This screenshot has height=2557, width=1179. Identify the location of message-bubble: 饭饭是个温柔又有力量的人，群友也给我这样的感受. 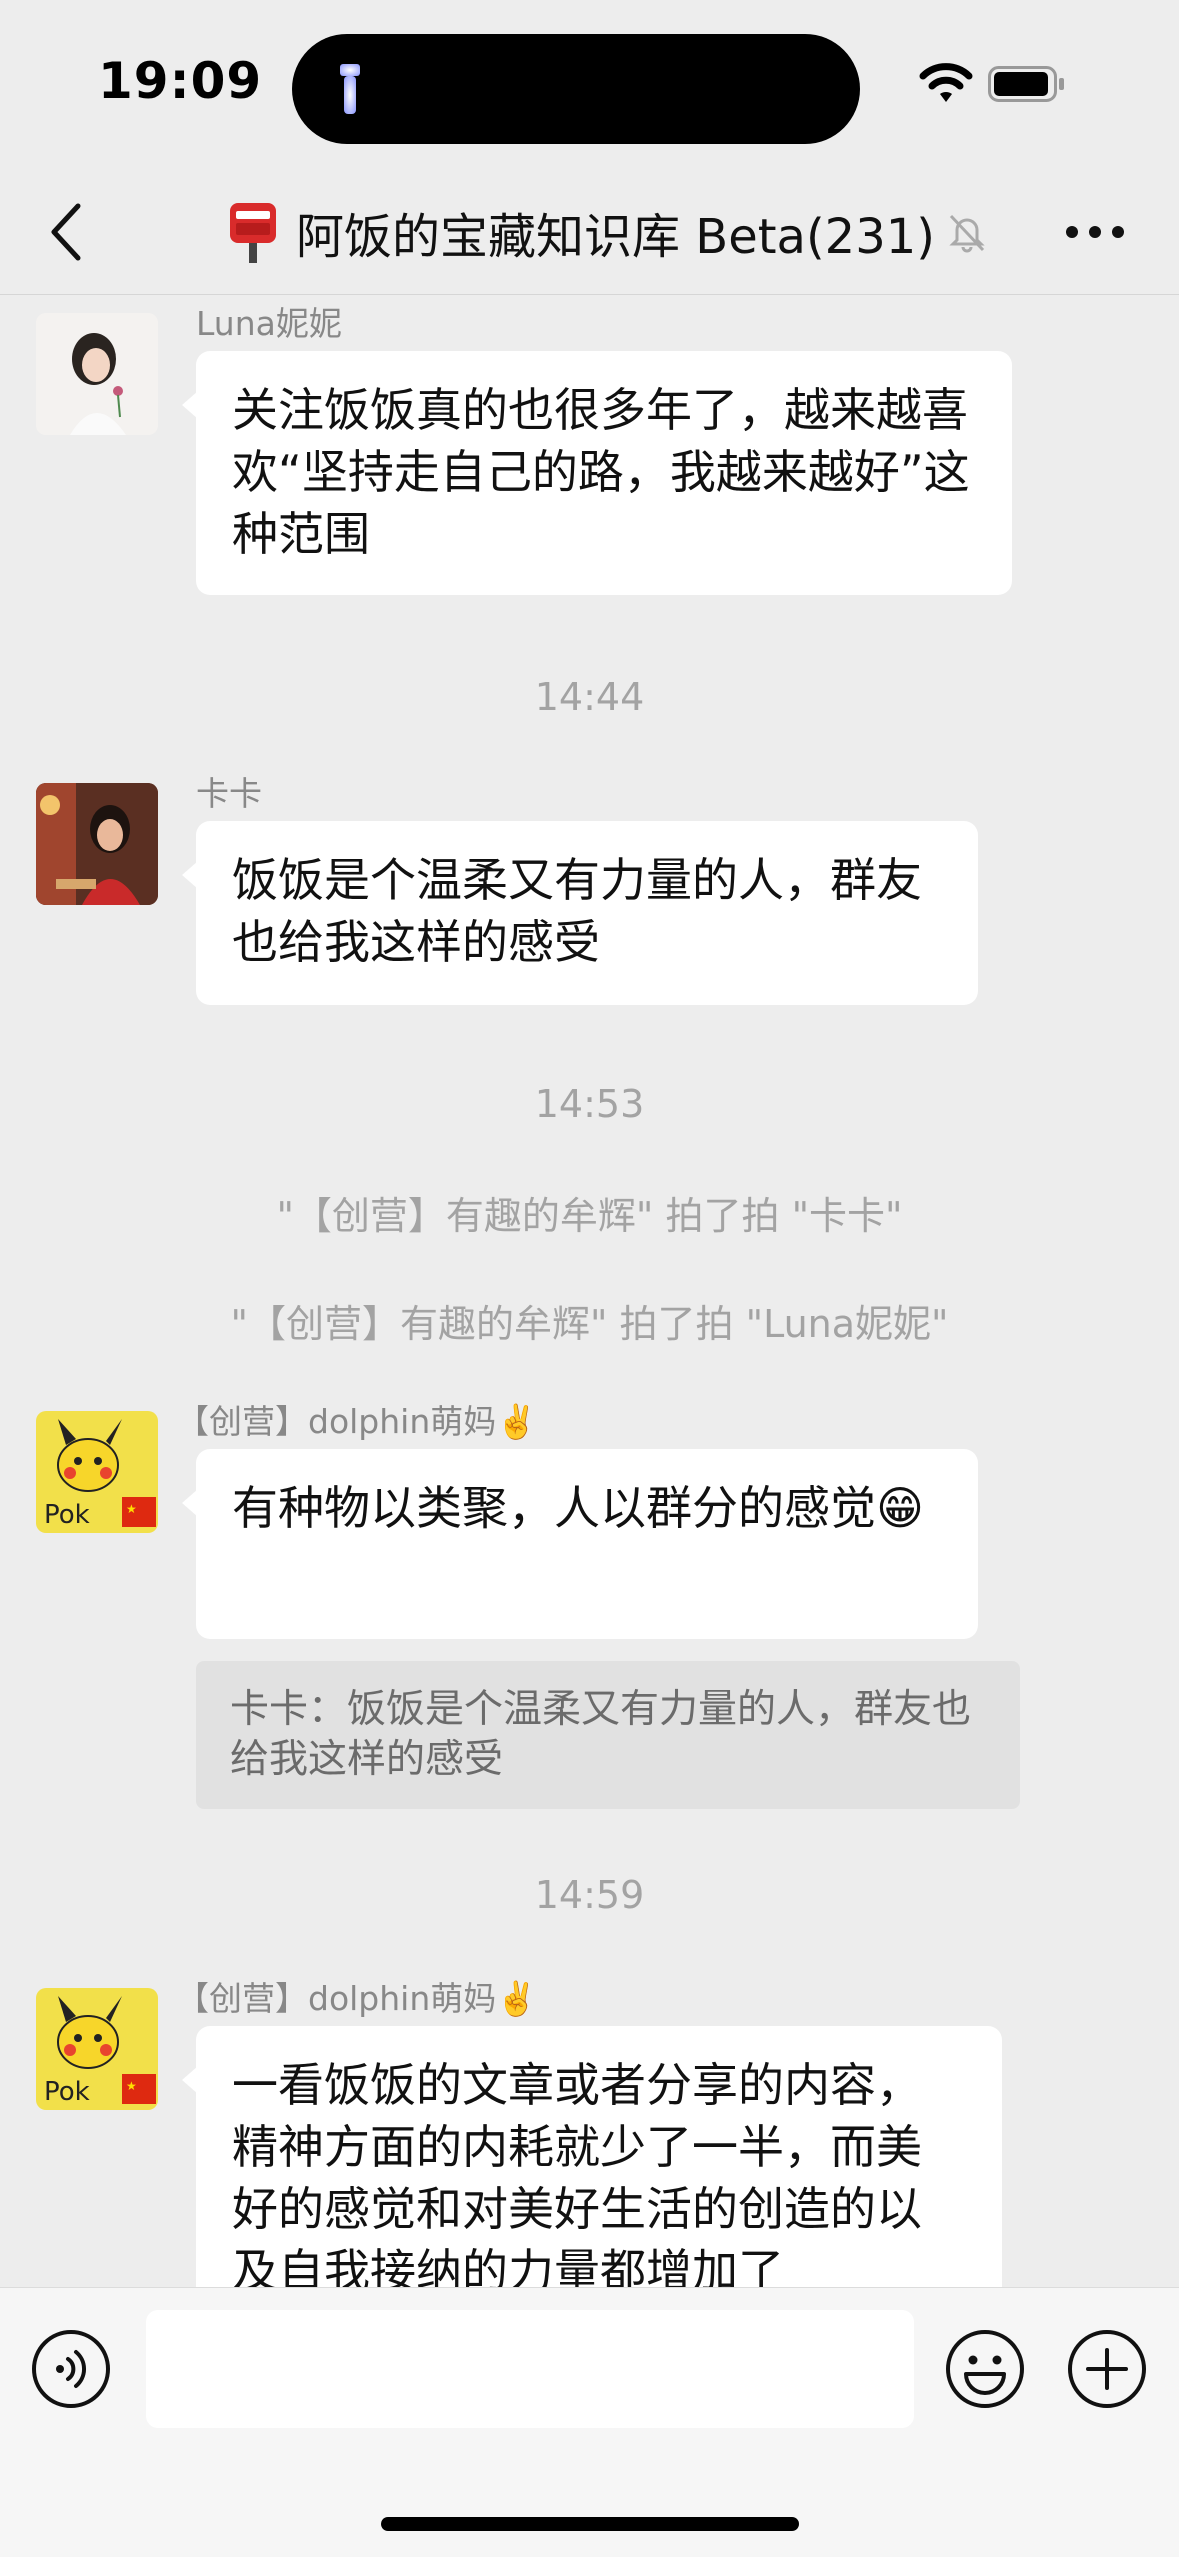
(580, 913).